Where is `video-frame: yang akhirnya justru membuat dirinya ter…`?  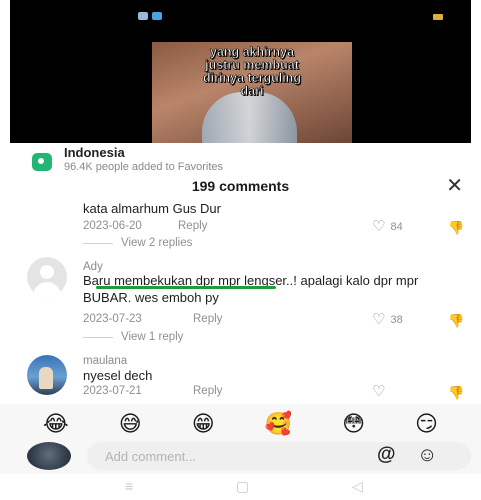 video-frame: yang akhirnya justru membuat dirinya ter… is located at coordinates (252, 92).